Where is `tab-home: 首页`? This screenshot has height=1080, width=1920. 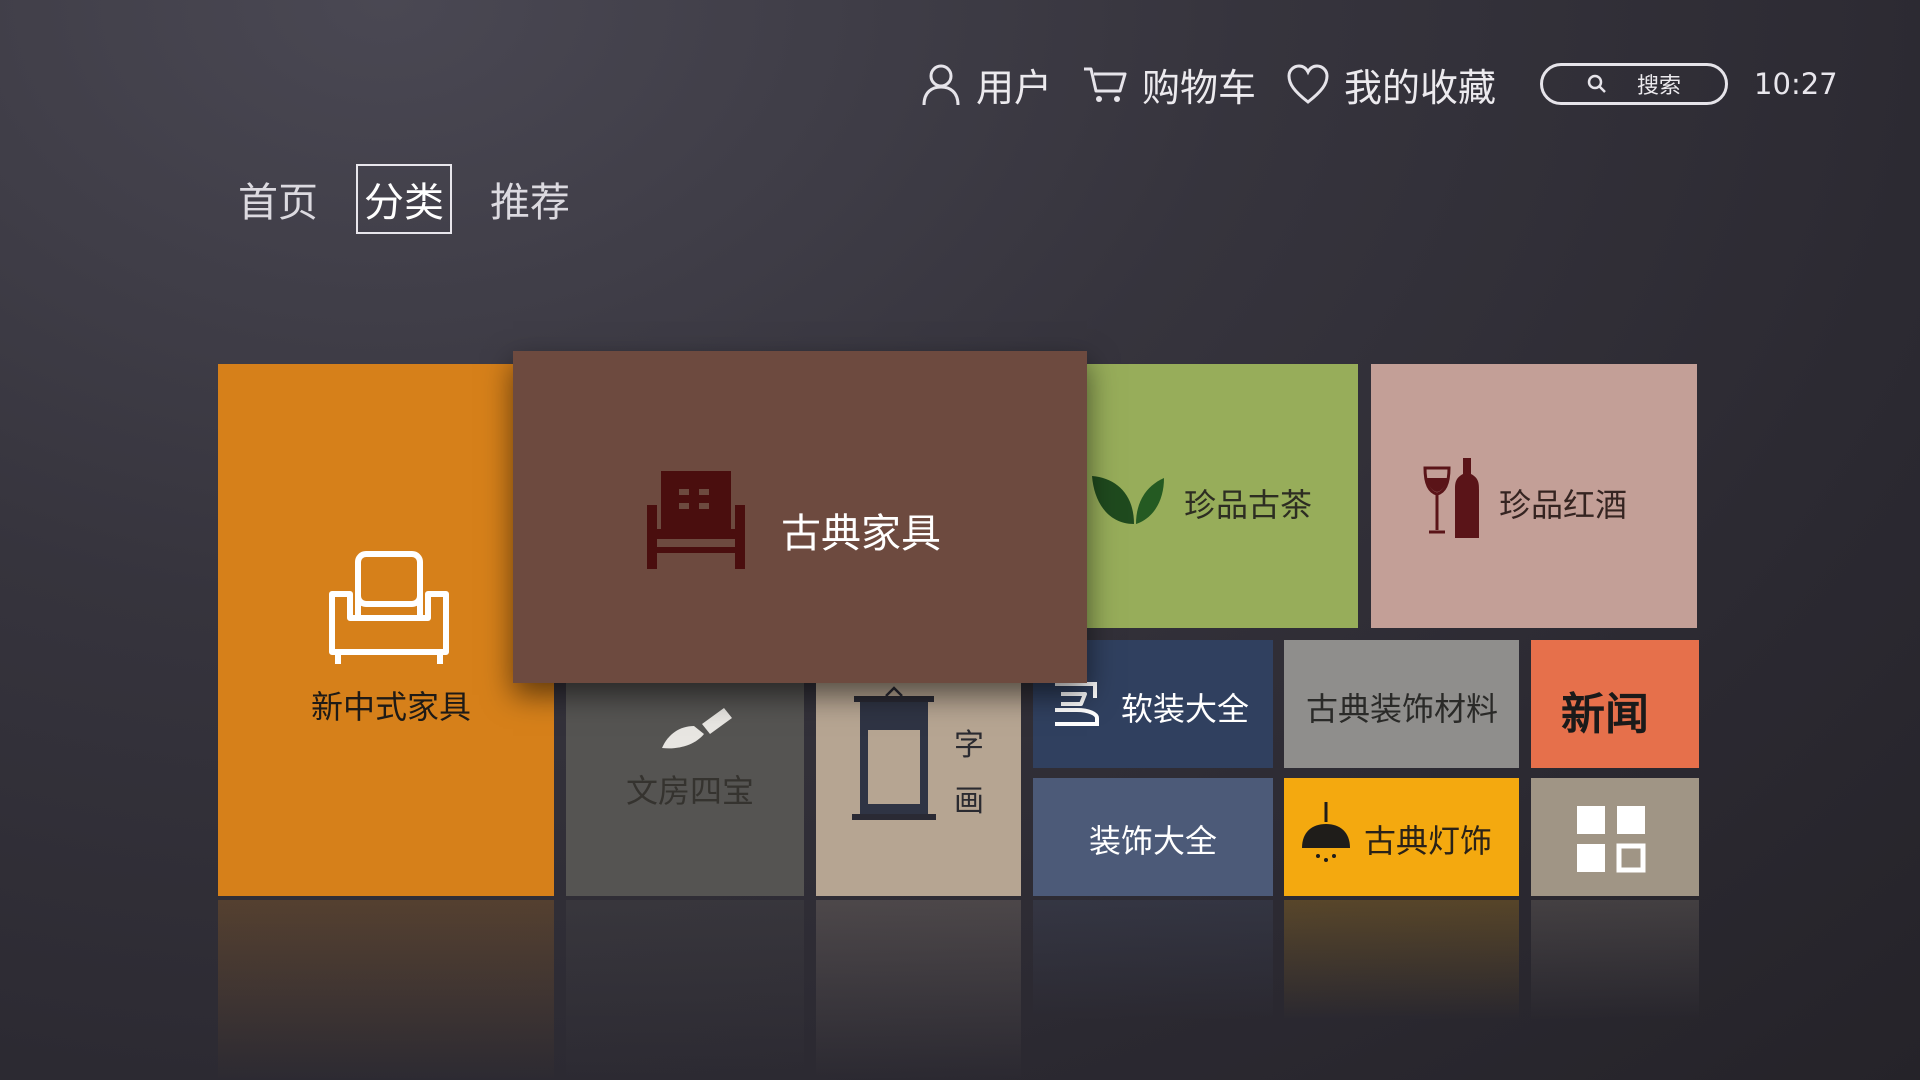 tab-home: 首页 is located at coordinates (278, 199).